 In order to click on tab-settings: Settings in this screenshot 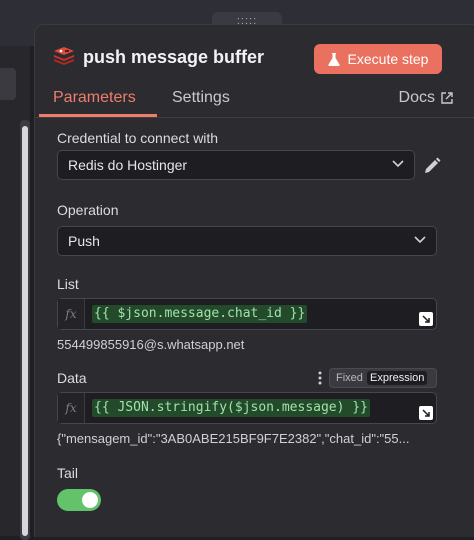, I will do `click(201, 98)`.